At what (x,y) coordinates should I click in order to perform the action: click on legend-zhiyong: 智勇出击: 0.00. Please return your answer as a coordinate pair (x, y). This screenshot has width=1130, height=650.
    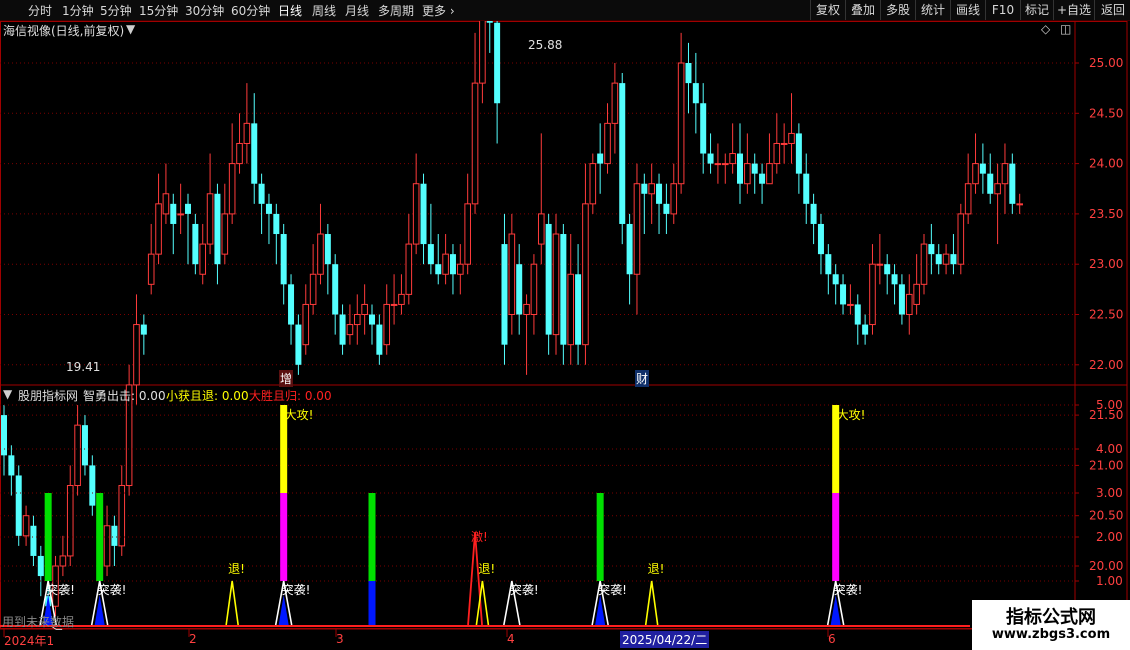
    Looking at the image, I should click on (124, 396).